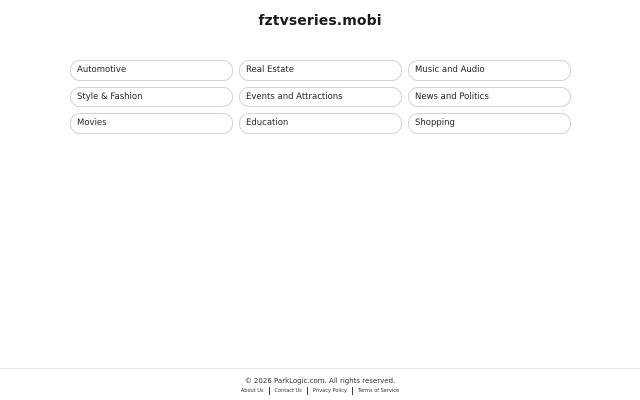  What do you see at coordinates (151, 123) in the screenshot?
I see `category-link-movies: Movies` at bounding box center [151, 123].